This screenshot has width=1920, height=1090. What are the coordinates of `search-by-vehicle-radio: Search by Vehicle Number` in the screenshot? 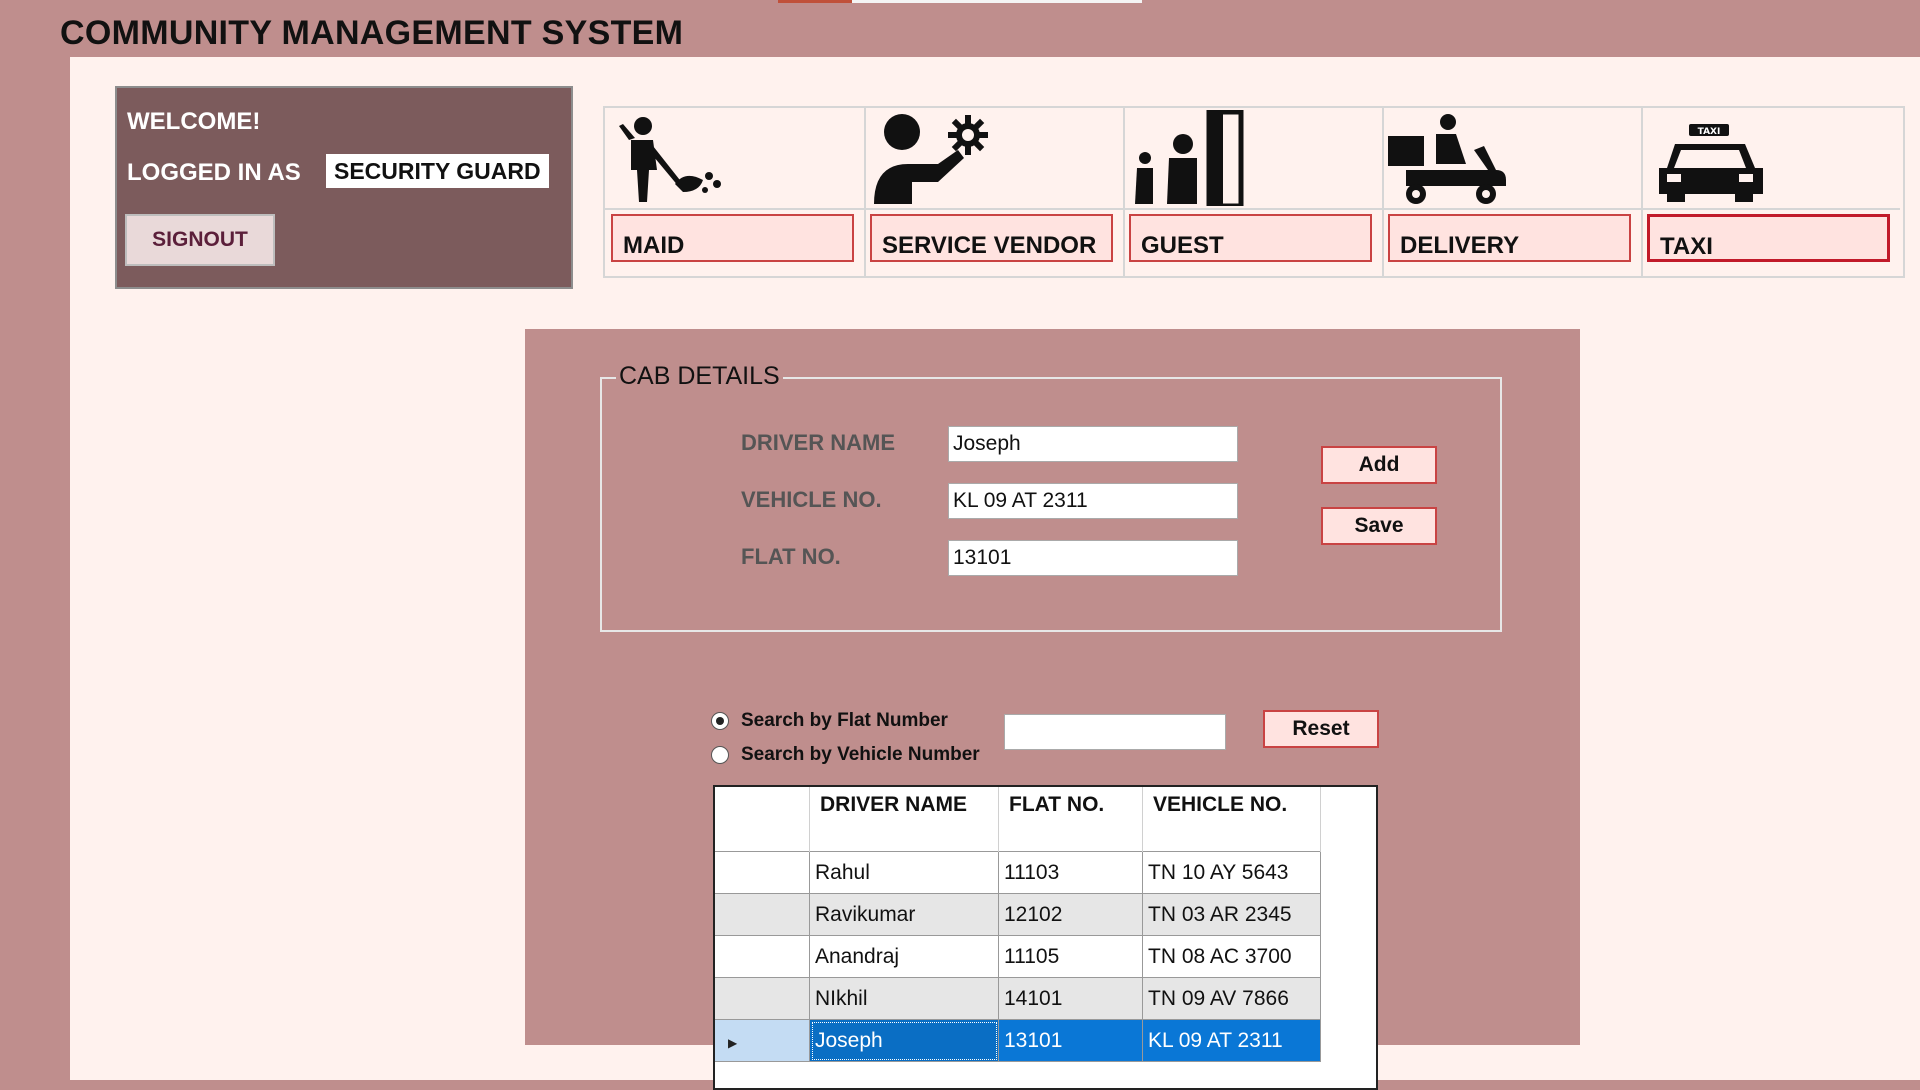 It's located at (845, 755).